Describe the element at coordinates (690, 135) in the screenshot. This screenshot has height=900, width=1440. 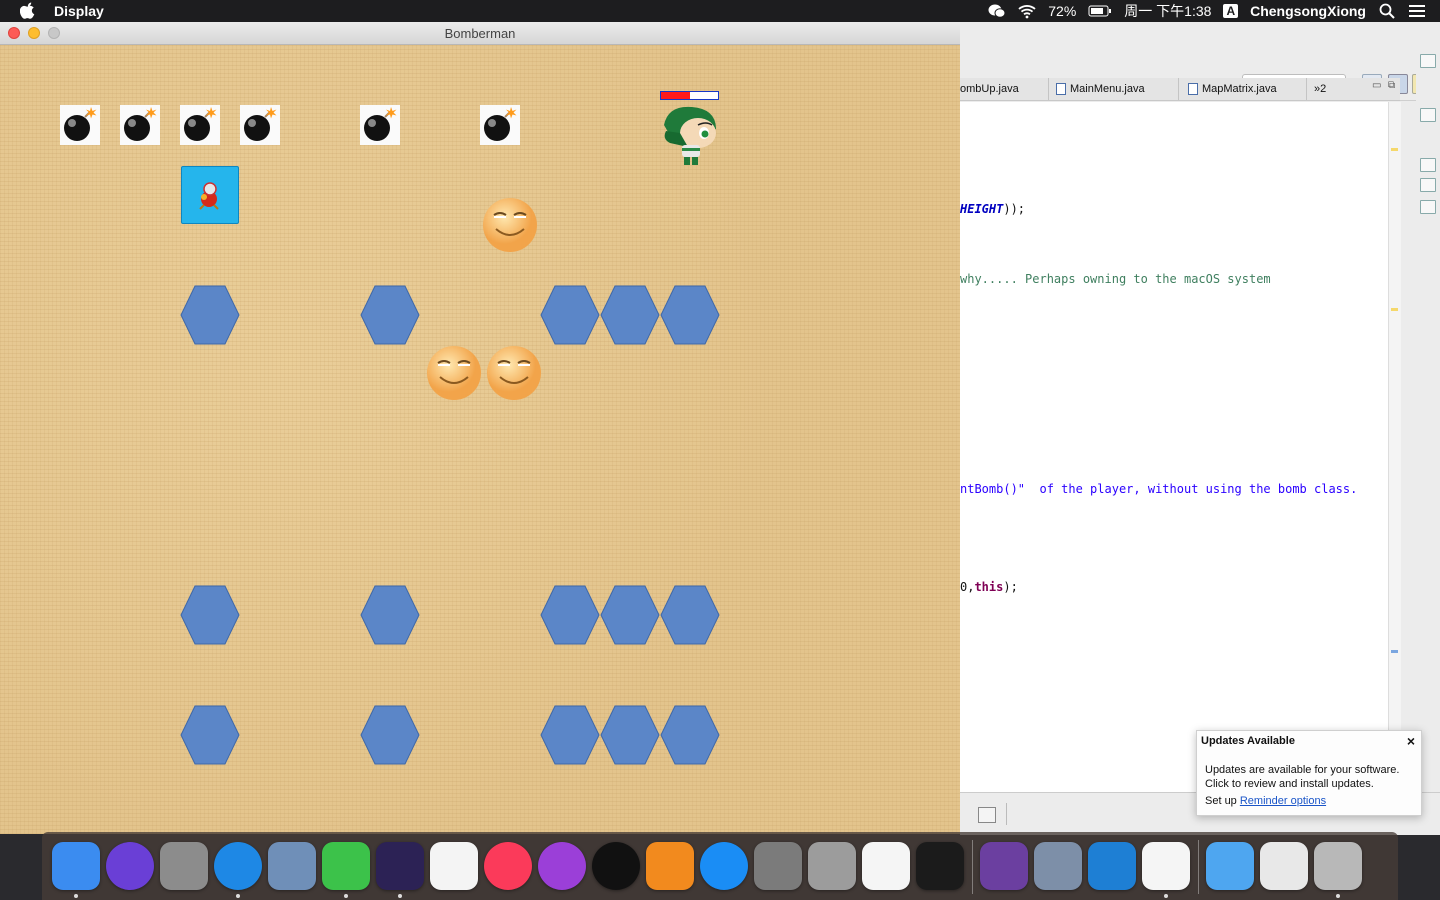
I see `ninja-player-icon` at that location.